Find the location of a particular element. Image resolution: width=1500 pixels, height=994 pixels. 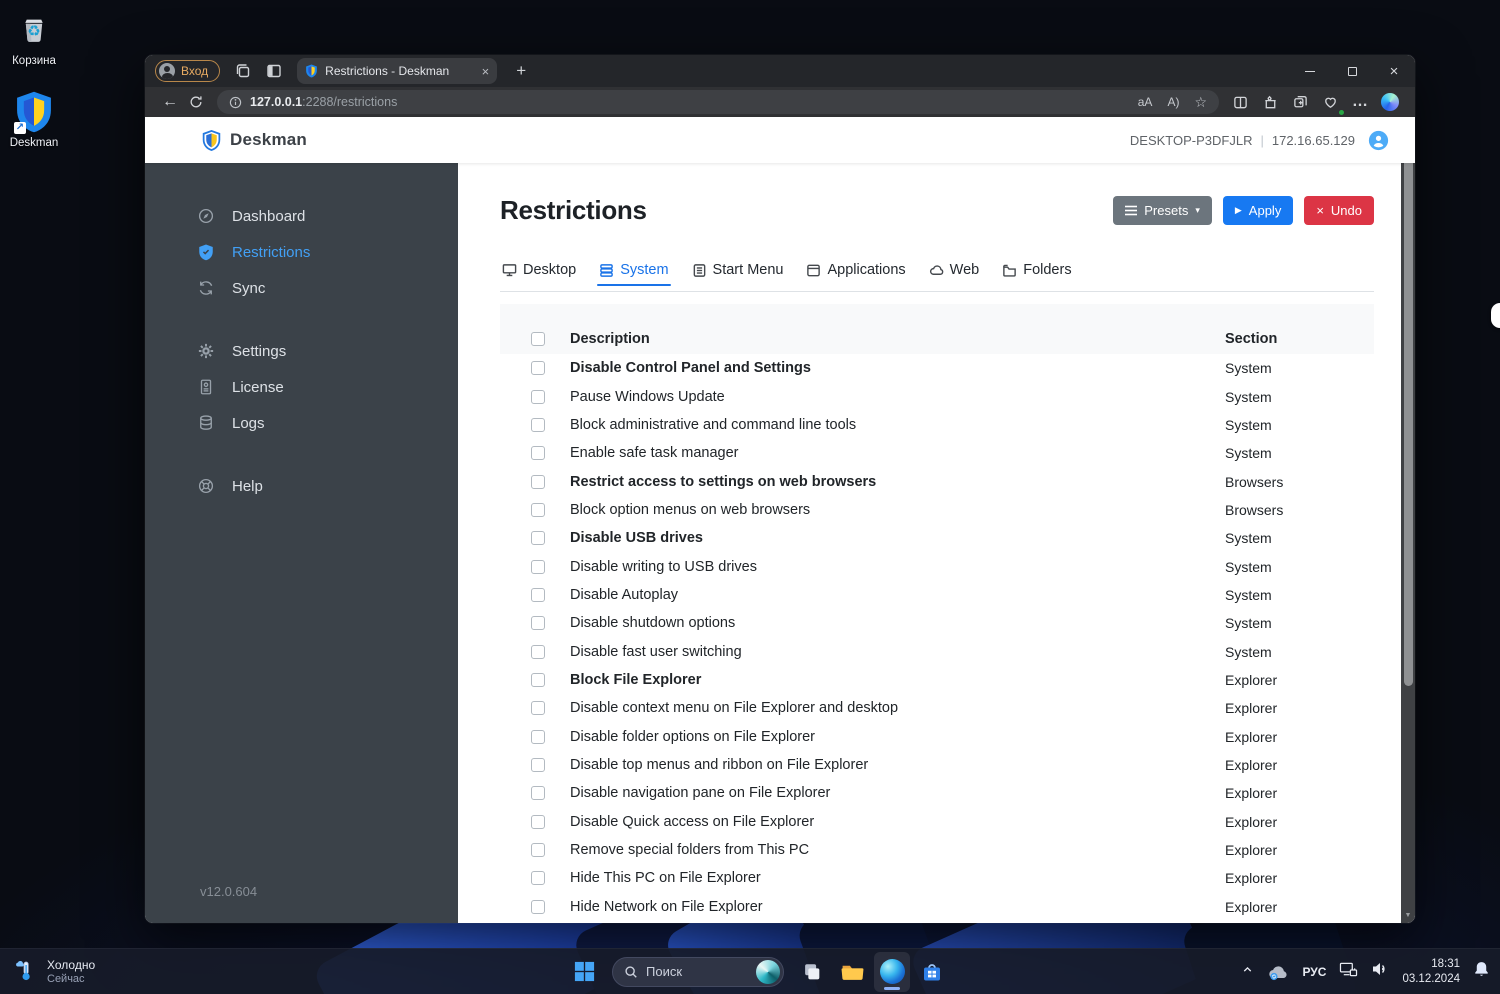

table-row: Disable USB drives System is located at coordinates (937, 538).